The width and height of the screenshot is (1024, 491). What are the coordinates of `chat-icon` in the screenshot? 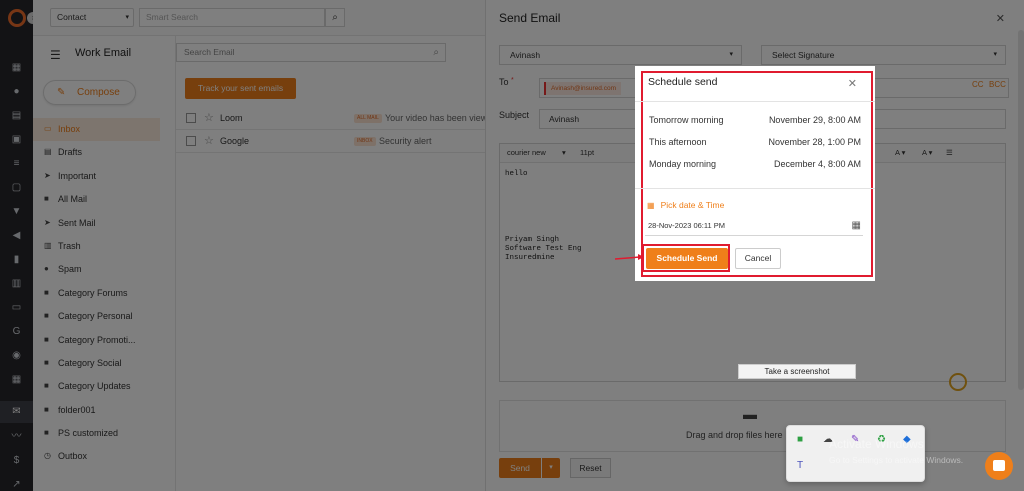 It's located at (999, 465).